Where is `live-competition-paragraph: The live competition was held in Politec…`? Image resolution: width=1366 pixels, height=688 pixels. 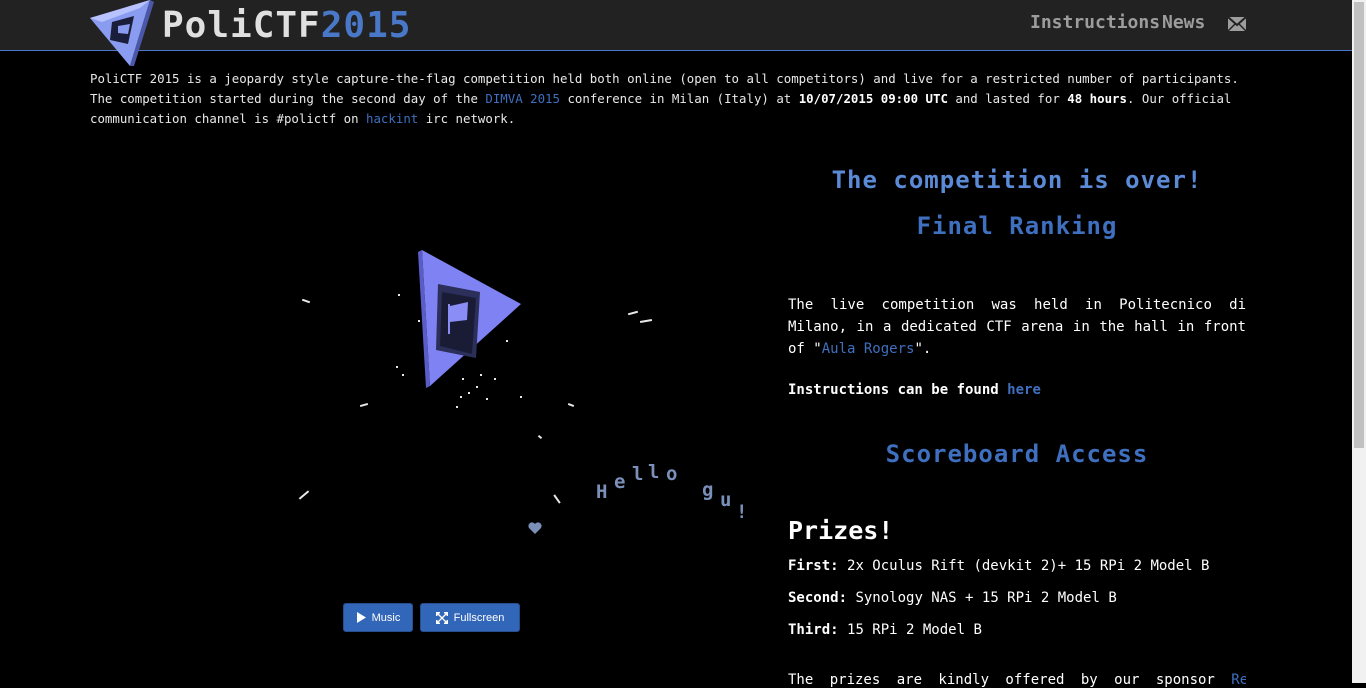
live-competition-paragraph: The live competition was held in Politec… is located at coordinates (1017, 327).